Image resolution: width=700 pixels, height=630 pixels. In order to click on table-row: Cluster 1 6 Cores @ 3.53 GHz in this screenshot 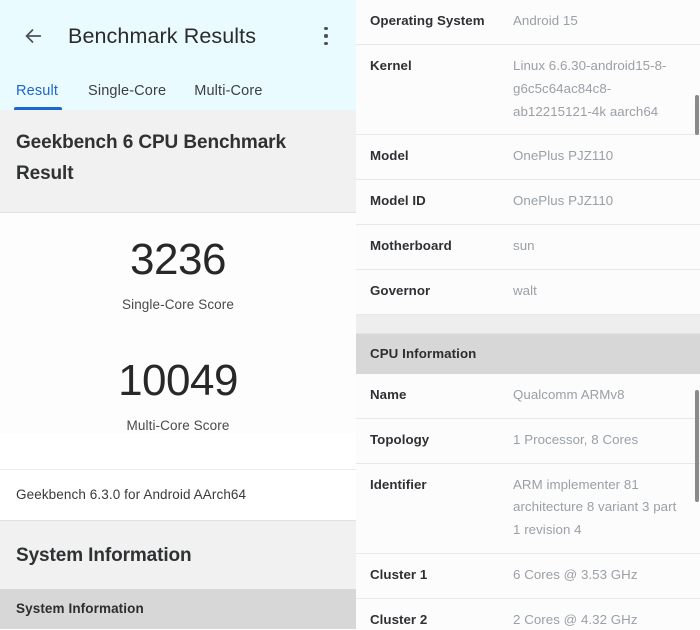, I will do `click(528, 577)`.